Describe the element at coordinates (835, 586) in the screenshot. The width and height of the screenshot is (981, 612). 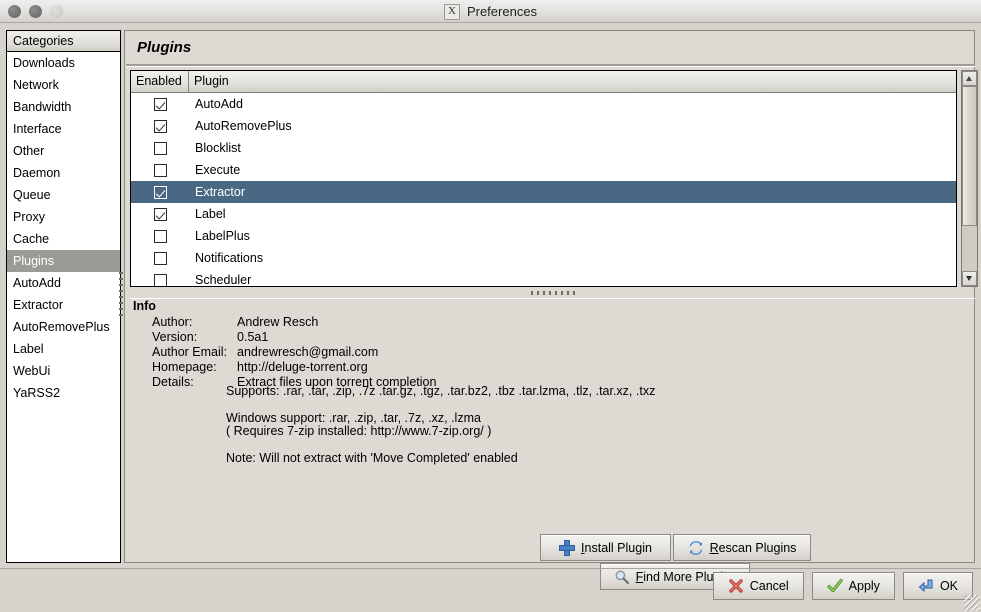
I see `checkmark-icon` at that location.